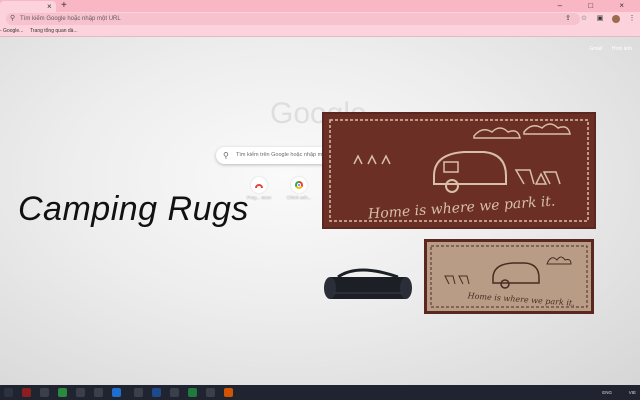  I want to click on system-tray-label: VIE, so click(632, 392).